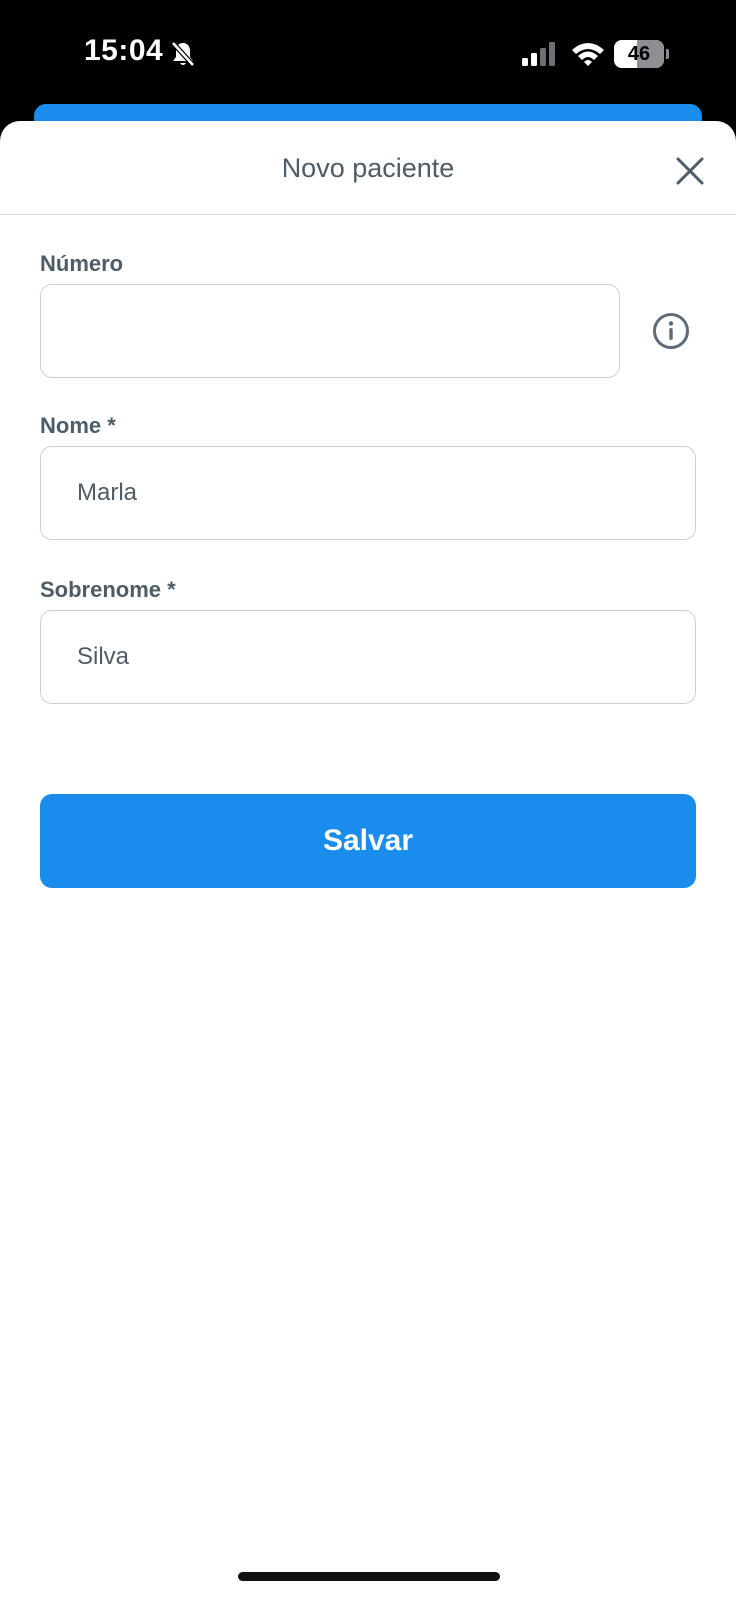 The image size is (736, 1600). What do you see at coordinates (639, 54) in the screenshot?
I see `battery-percent: 46` at bounding box center [639, 54].